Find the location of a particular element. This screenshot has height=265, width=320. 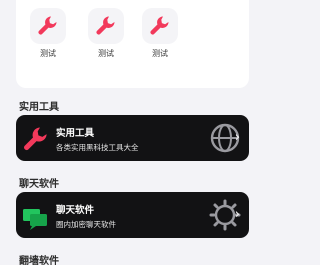

card-title: 聊天软件 is located at coordinates (75, 210).